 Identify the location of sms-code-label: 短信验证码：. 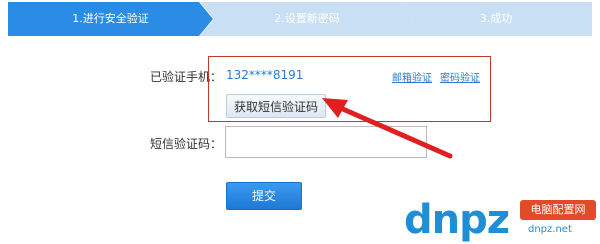
(186, 144).